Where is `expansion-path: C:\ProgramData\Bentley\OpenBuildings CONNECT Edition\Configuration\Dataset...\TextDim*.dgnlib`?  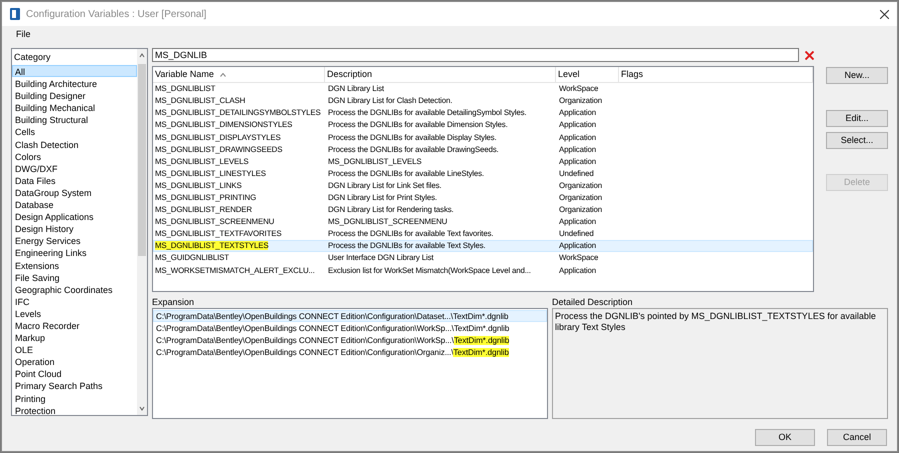 expansion-path: C:\ProgramData\Bentley\OpenBuildings CONNECT Edition\Configuration\Dataset...\TextDim*.dgnlib is located at coordinates (350, 316).